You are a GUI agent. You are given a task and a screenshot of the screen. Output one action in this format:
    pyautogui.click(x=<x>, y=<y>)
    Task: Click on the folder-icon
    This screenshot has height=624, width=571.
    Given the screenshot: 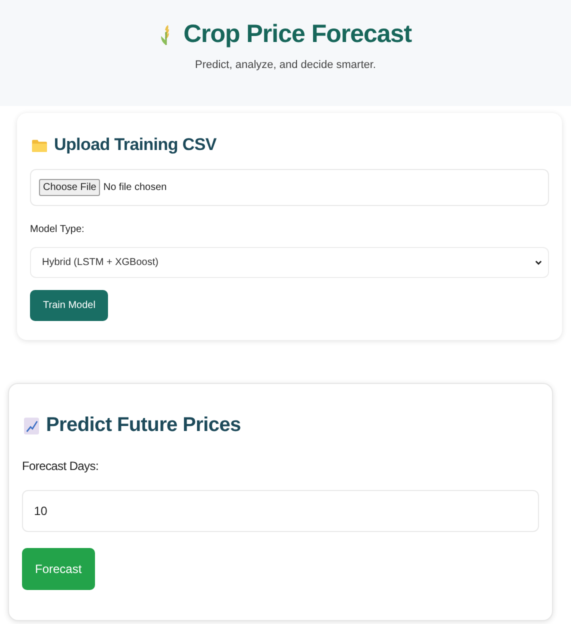 What is the action you would take?
    pyautogui.click(x=39, y=145)
    